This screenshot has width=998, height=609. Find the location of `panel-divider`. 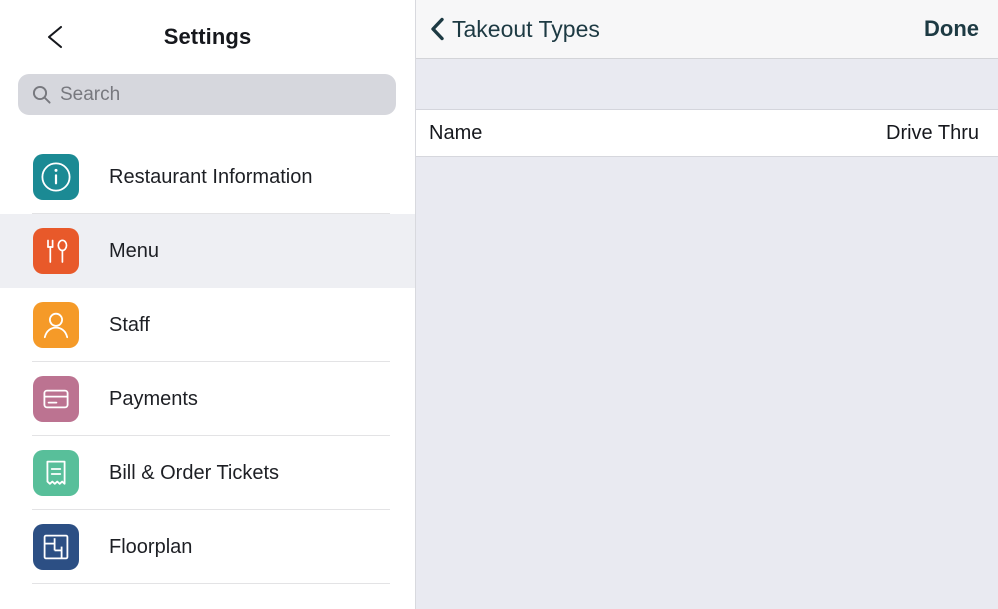

panel-divider is located at coordinates (415, 304).